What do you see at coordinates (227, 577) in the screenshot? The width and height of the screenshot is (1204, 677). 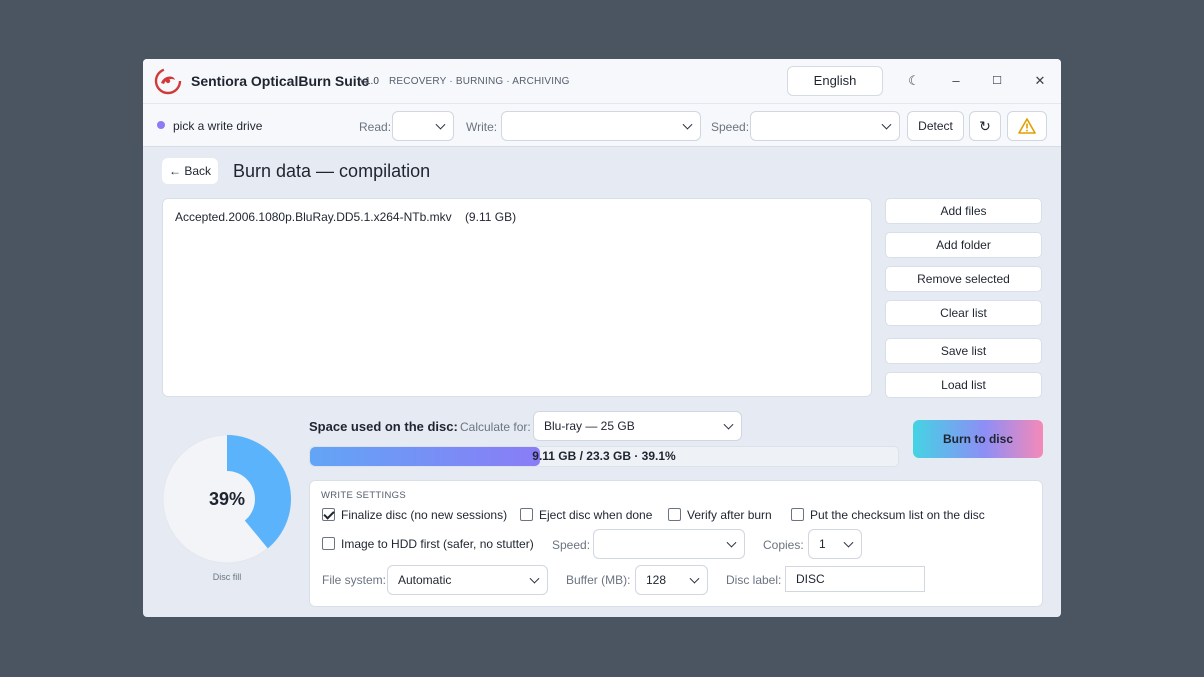 I see `disc-fill-caption: Disc fill` at bounding box center [227, 577].